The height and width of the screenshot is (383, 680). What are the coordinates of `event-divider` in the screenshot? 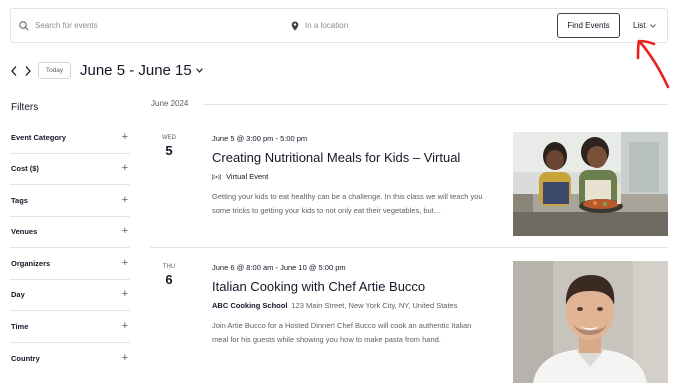 It's located at (409, 247).